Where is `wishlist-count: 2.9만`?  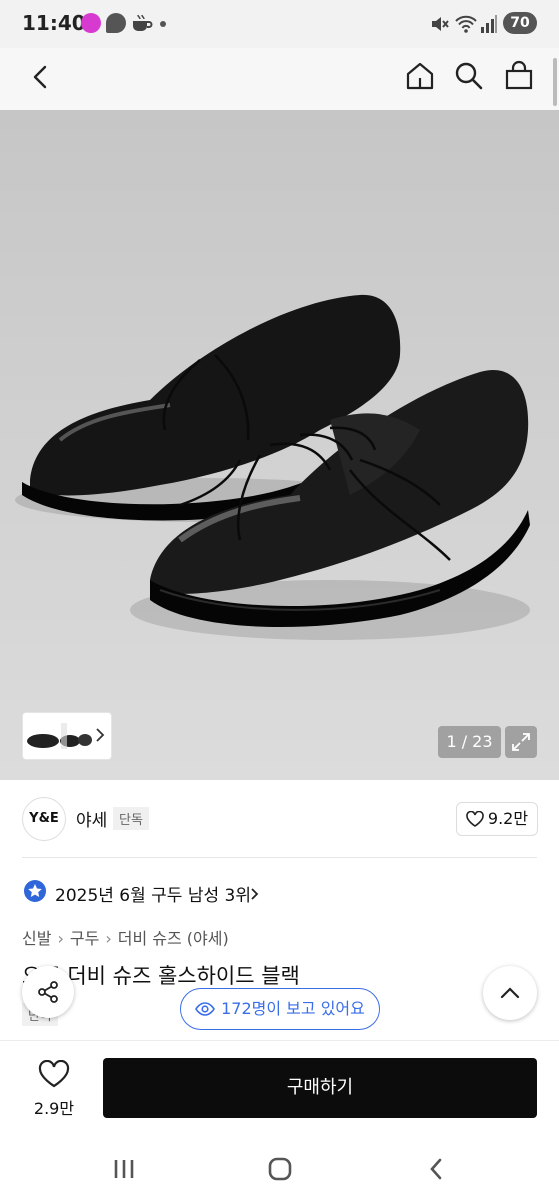 wishlist-count: 2.9만 is located at coordinates (54, 1108).